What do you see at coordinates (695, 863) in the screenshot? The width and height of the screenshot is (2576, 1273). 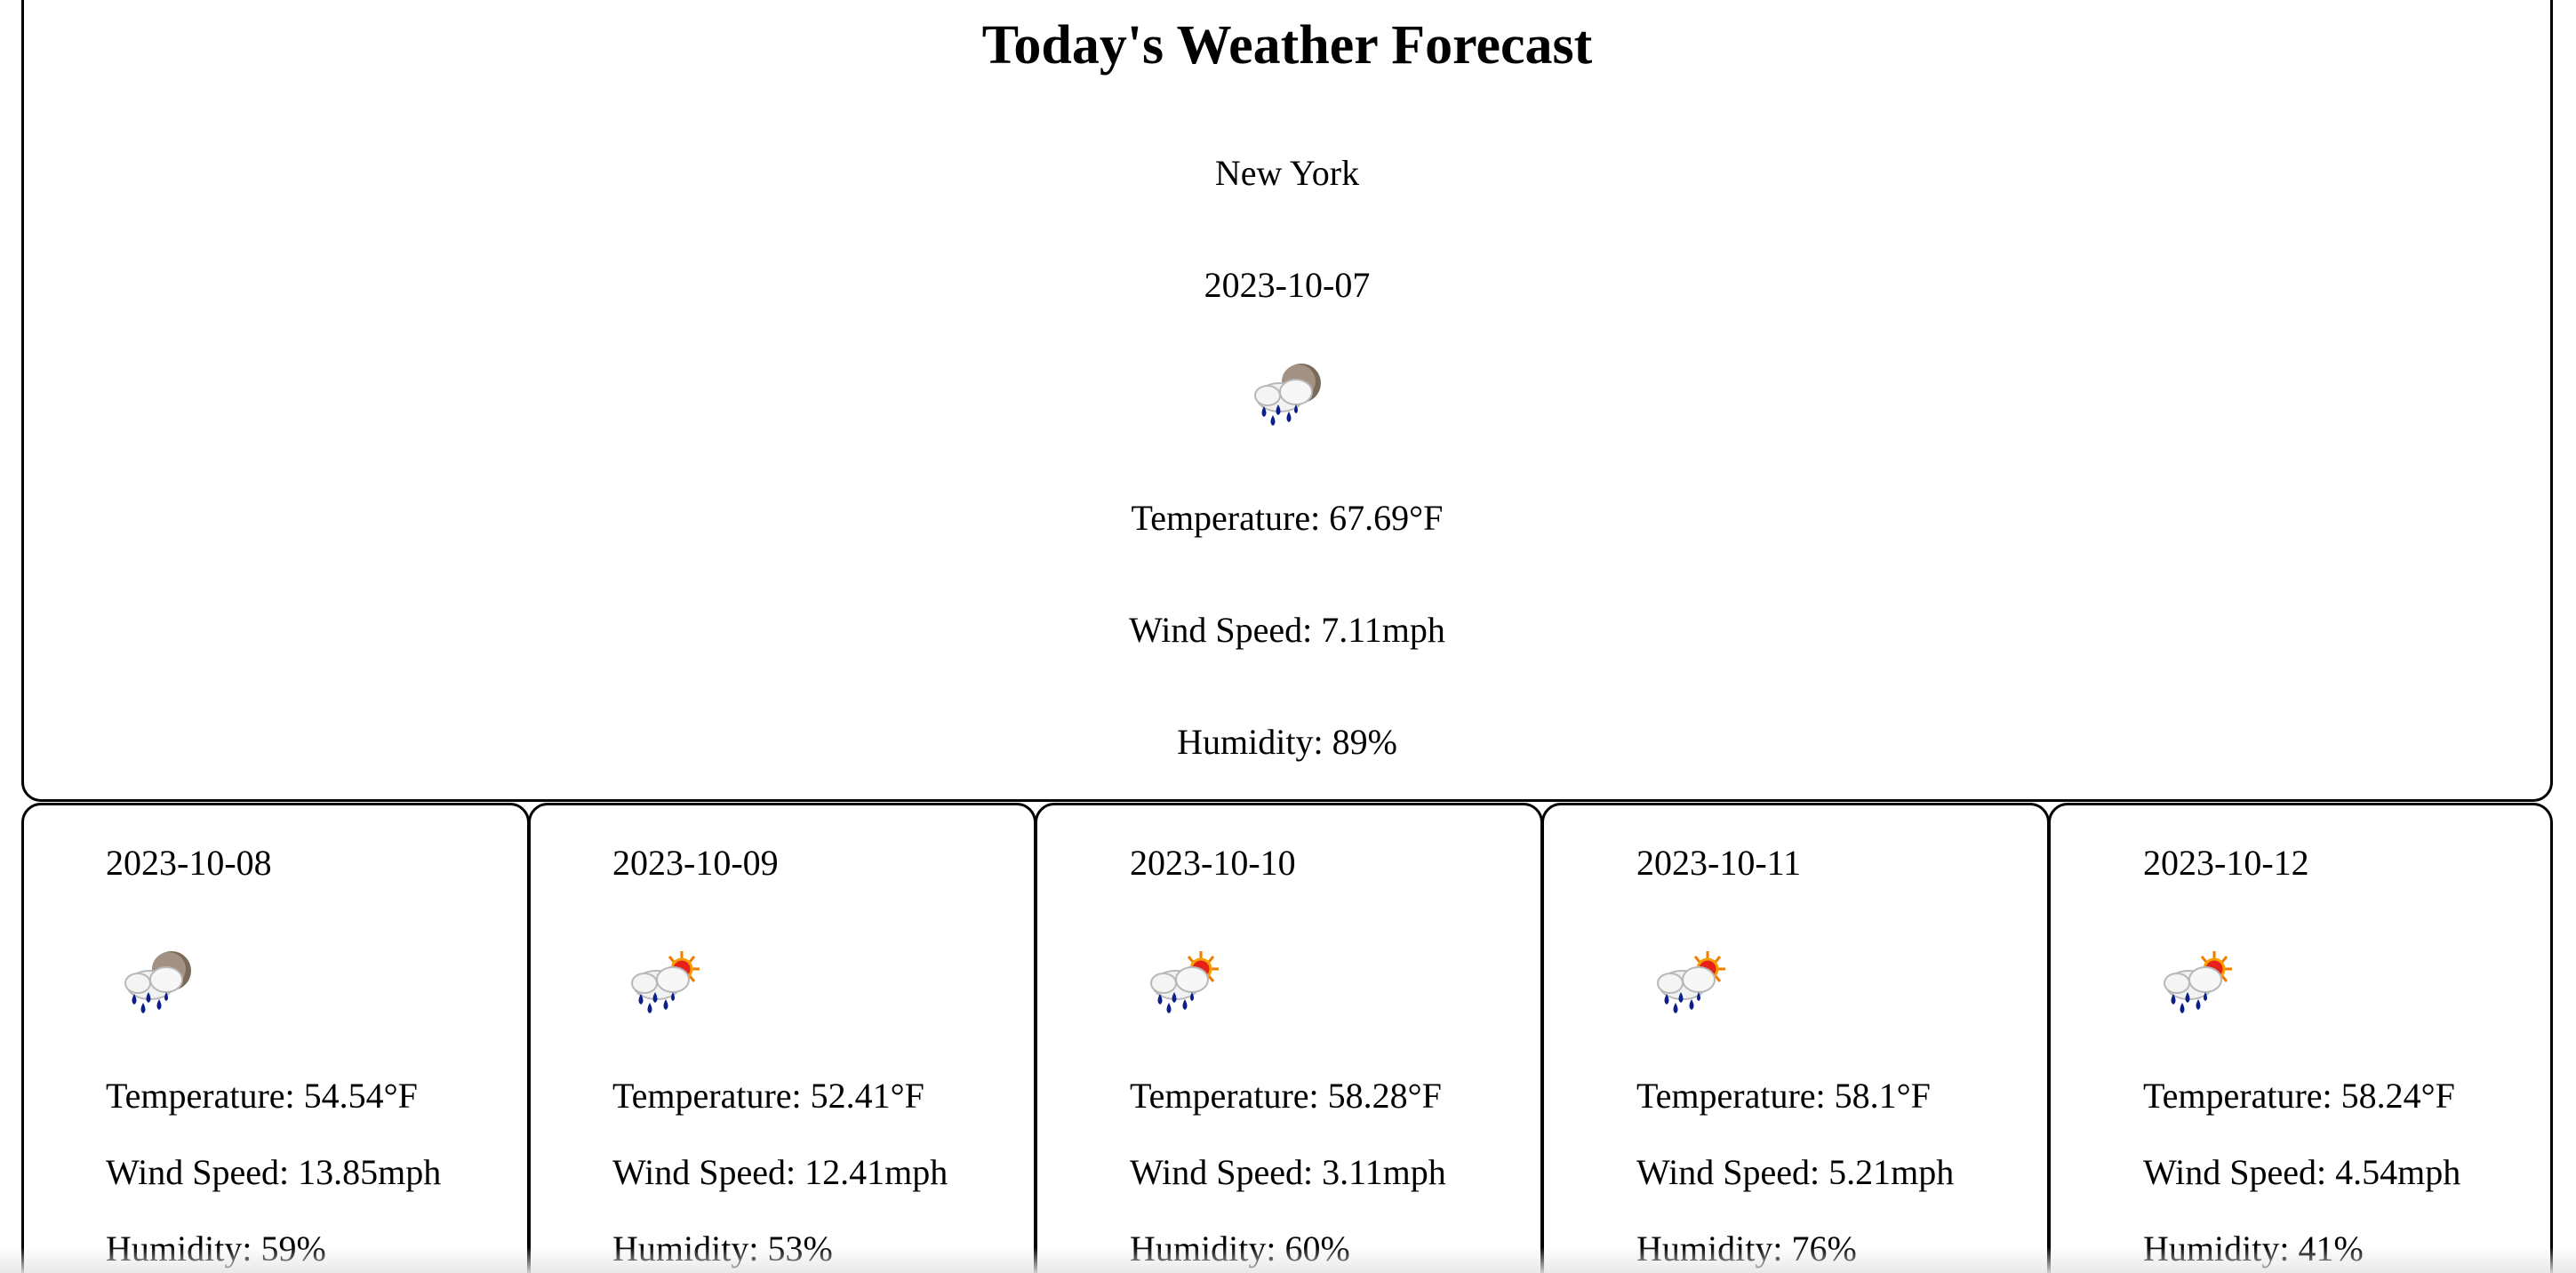 I see `forecast-date: 2023-10-09` at bounding box center [695, 863].